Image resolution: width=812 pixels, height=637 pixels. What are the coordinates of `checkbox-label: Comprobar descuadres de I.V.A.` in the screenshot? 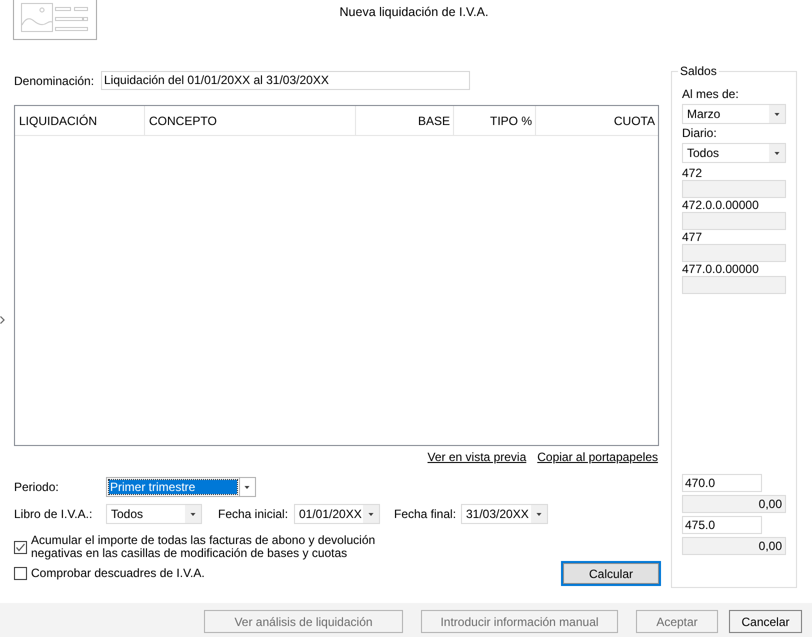 It's located at (118, 573).